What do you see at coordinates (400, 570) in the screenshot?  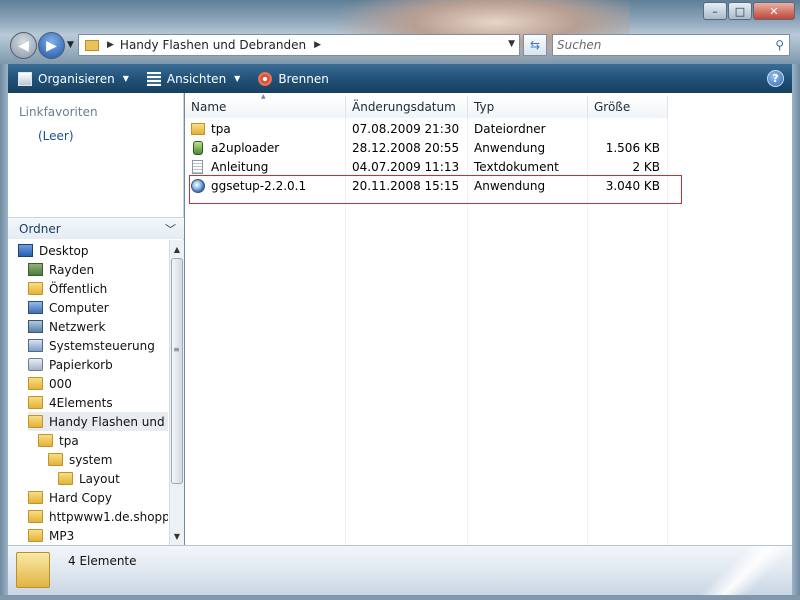 I see `details-pane: 4 Elemente` at bounding box center [400, 570].